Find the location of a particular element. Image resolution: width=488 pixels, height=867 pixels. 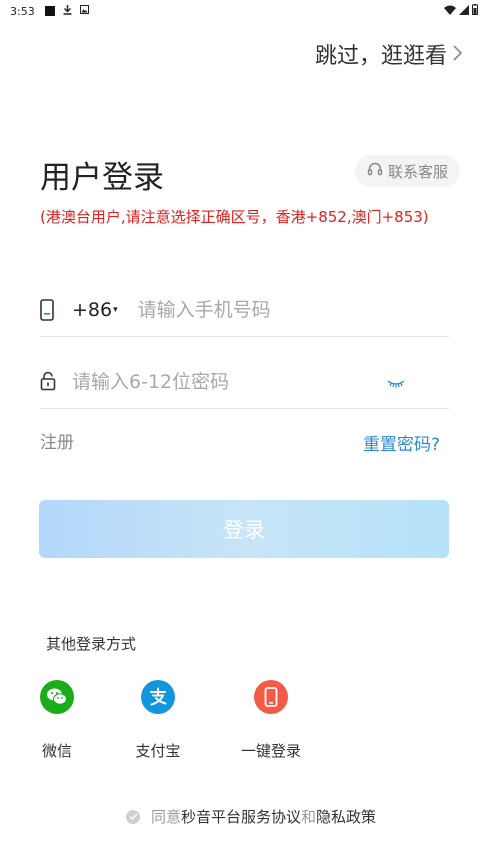

country-code-label: +86 is located at coordinates (92, 309).